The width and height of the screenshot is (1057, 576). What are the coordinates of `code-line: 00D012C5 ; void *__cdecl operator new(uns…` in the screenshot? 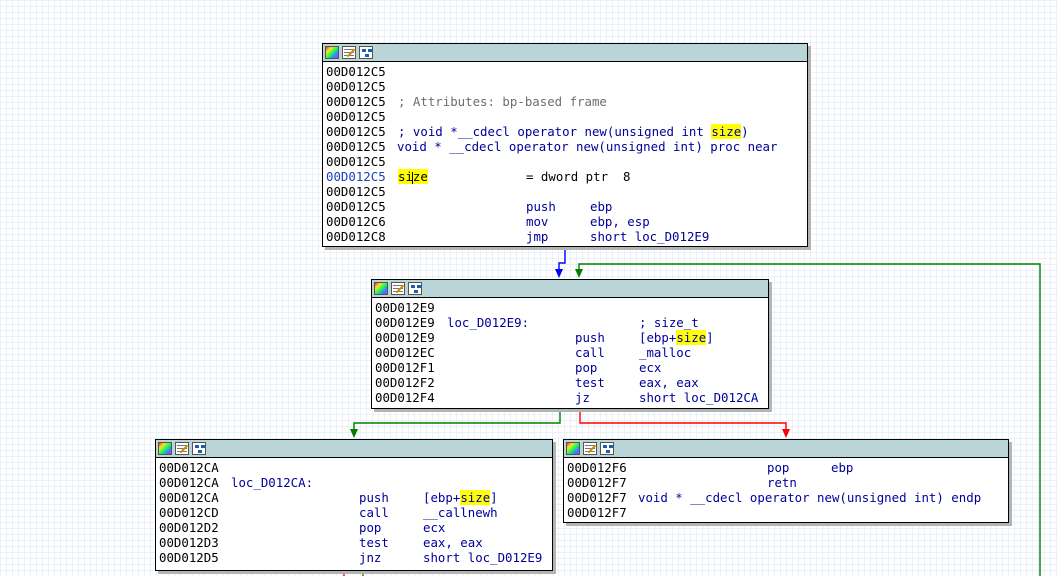 It's located at (566, 131).